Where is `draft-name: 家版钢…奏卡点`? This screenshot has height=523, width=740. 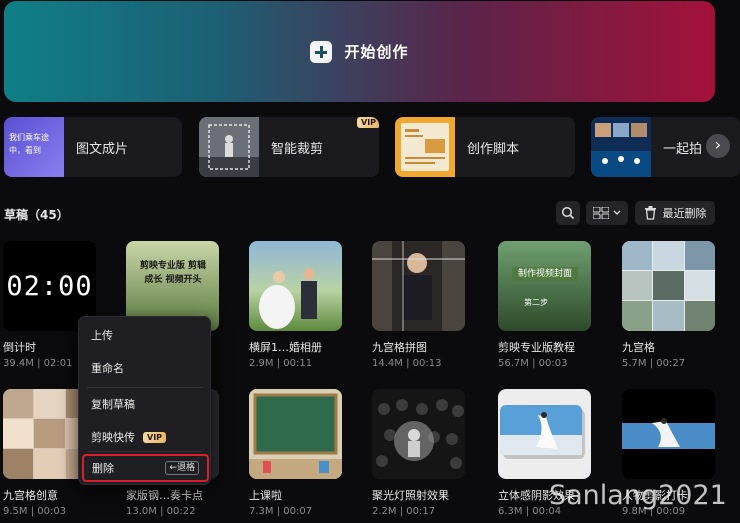
draft-name: 家版钢…奏卡点 is located at coordinates (164, 495).